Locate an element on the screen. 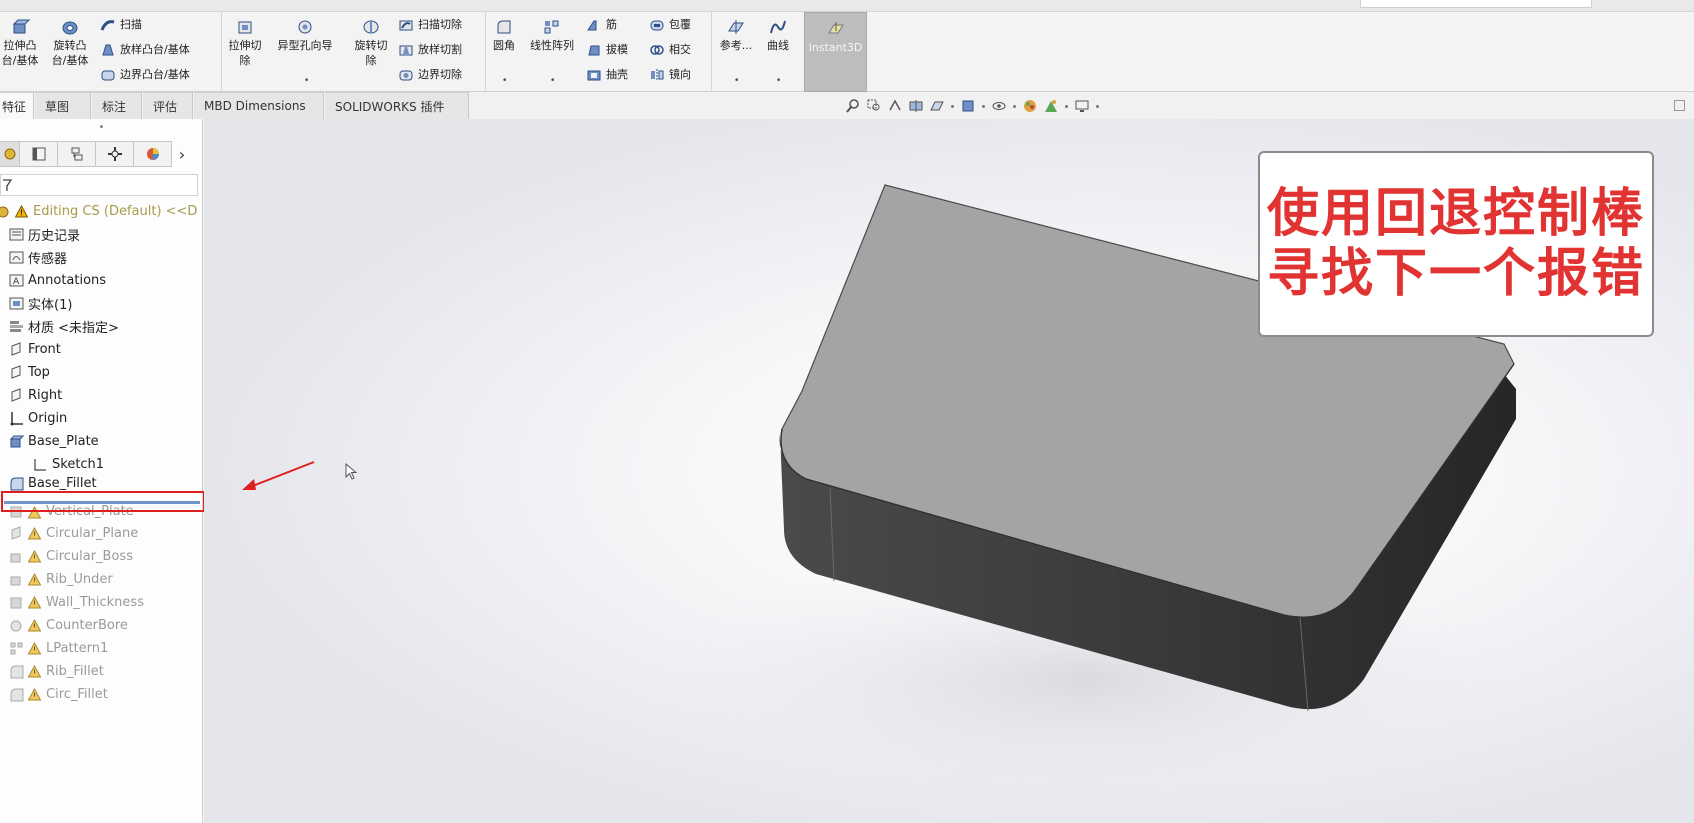 This screenshot has width=1694, height=823. revolve-boss-label-2: 台/基体 is located at coordinates (70, 60).